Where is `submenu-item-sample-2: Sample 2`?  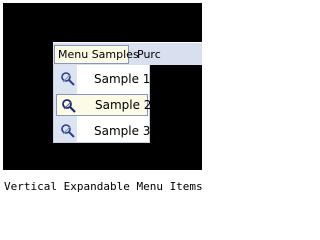 submenu-item-sample-2: Sample 2 is located at coordinates (104, 105).